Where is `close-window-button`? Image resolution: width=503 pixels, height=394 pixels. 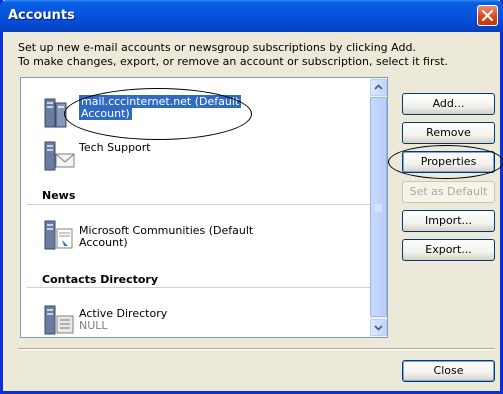
close-window-button is located at coordinates (487, 15).